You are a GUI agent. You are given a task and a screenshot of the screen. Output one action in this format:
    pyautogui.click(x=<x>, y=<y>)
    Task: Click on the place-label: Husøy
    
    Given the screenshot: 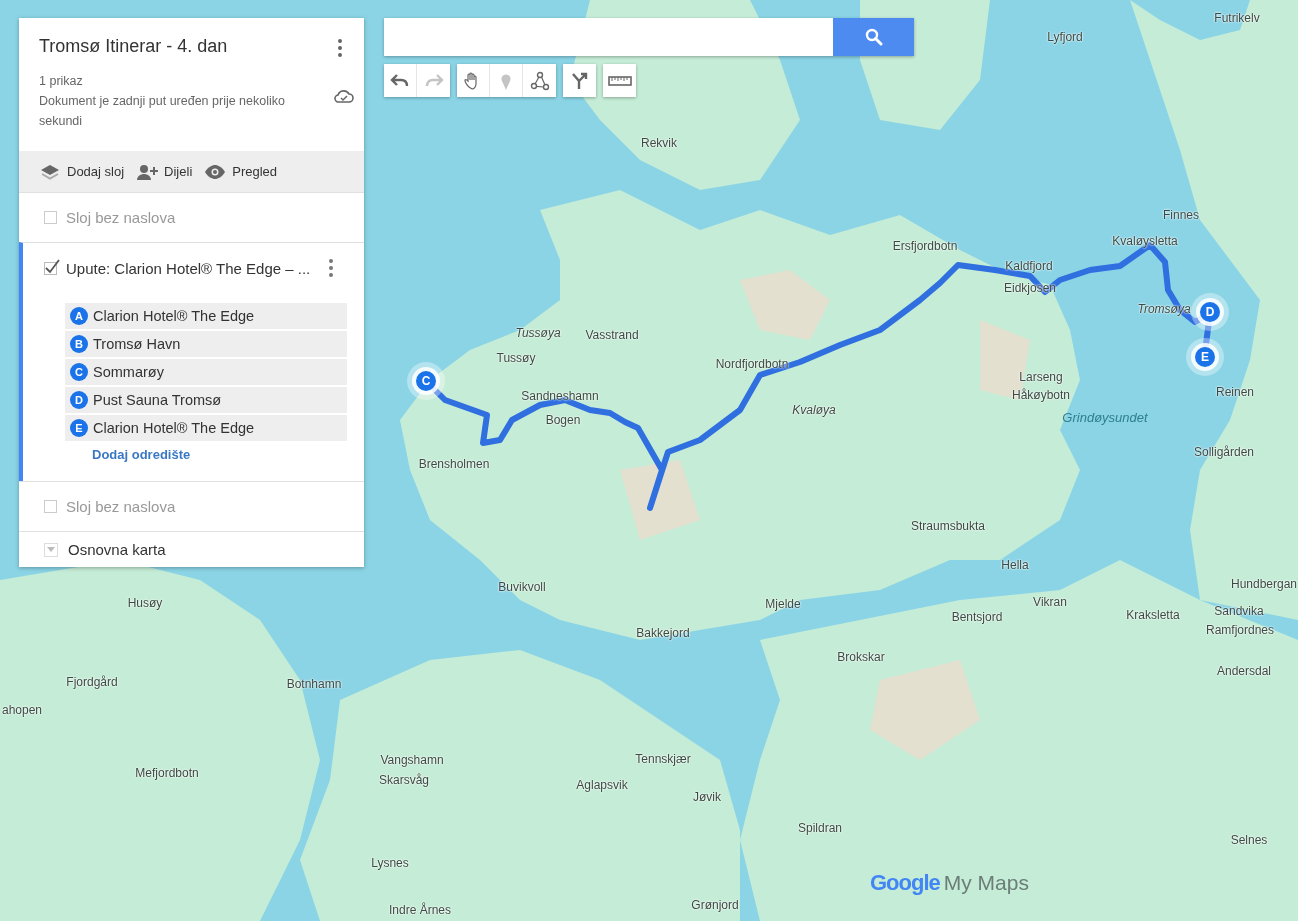 What is the action you would take?
    pyautogui.click(x=145, y=603)
    